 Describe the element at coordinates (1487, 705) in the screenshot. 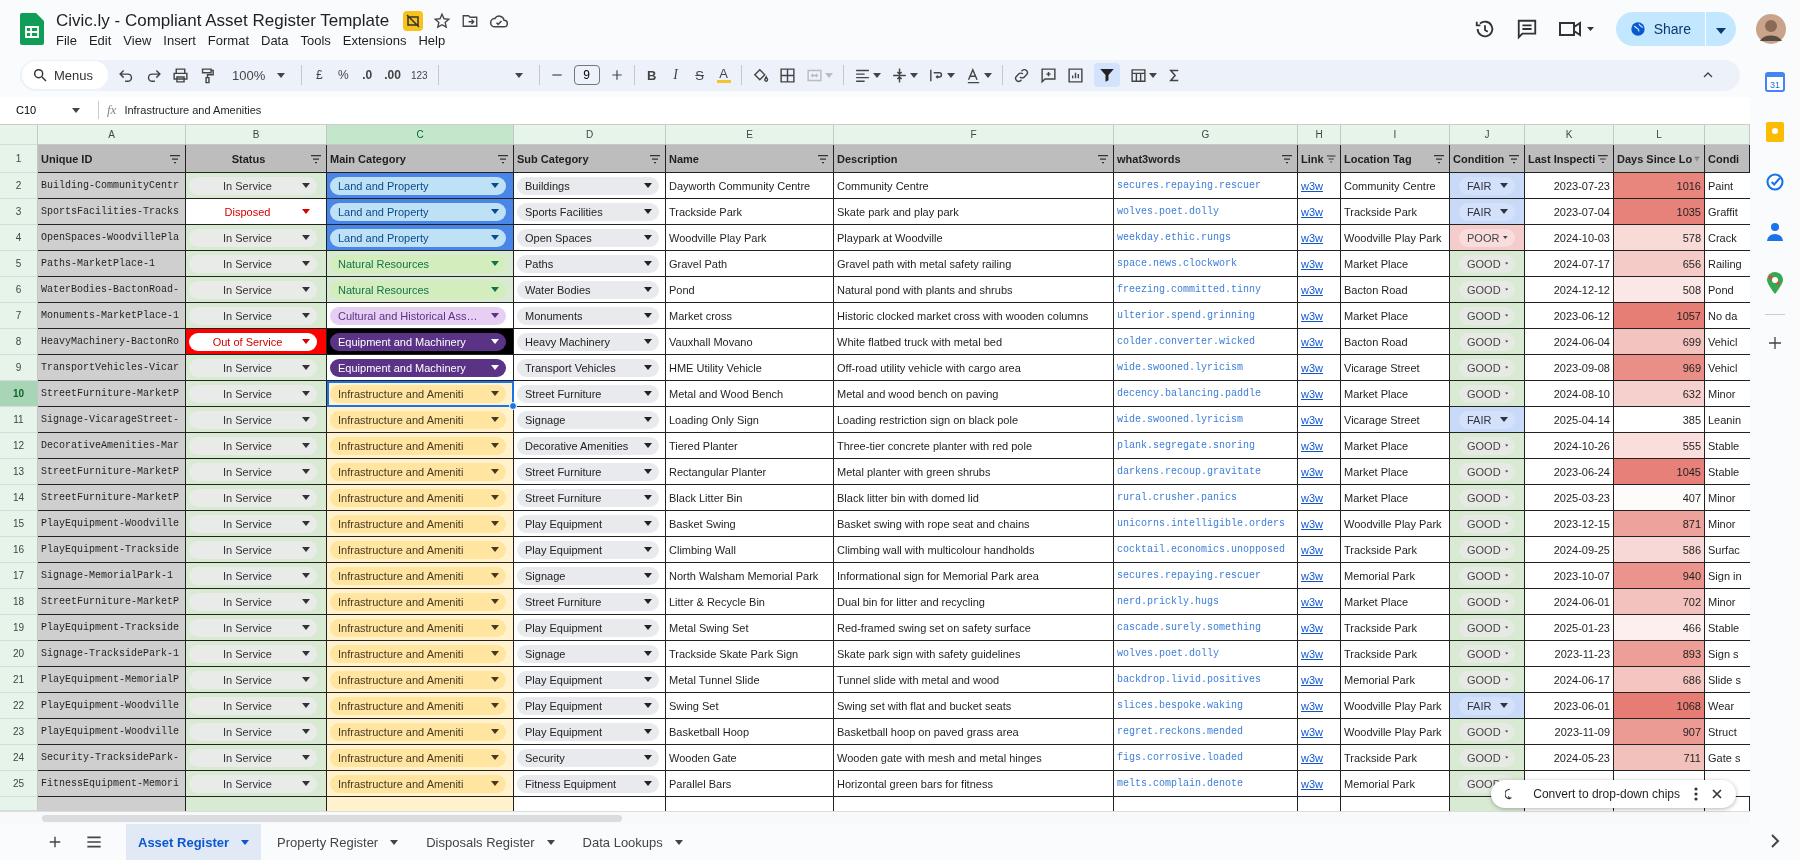

I see `condition-dropdown: FAIR` at that location.